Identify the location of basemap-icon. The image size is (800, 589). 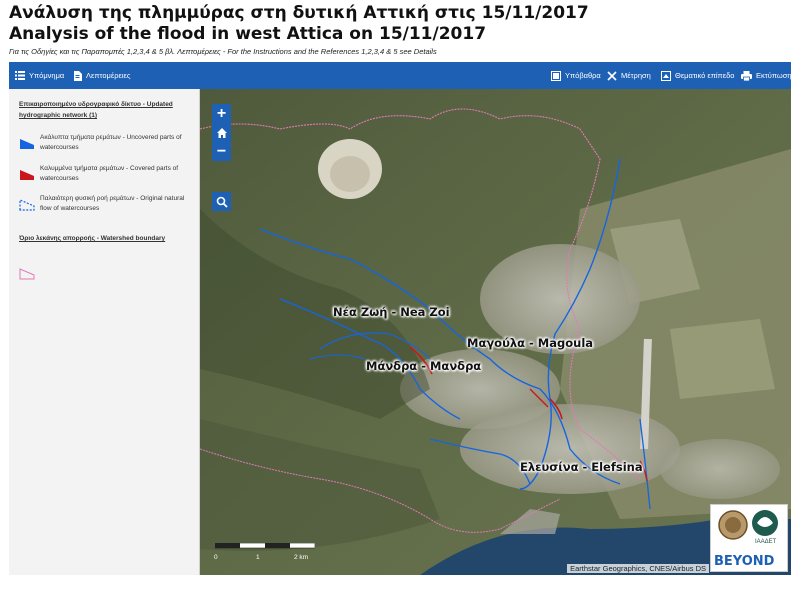
(556, 75).